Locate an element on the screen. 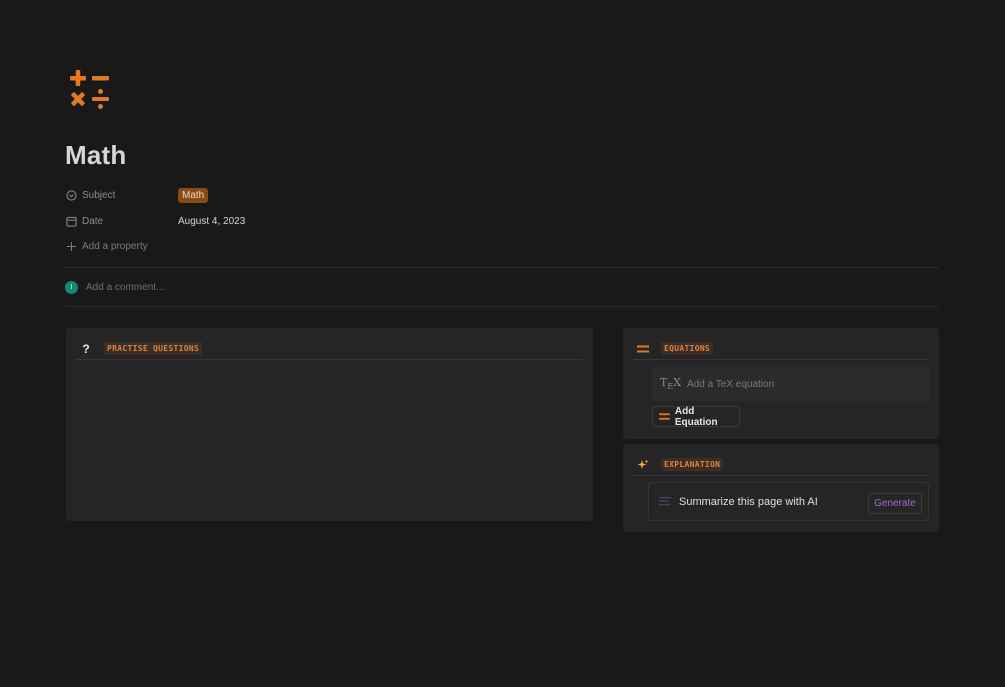 The height and width of the screenshot is (687, 1005). plus-icon is located at coordinates (71, 246).